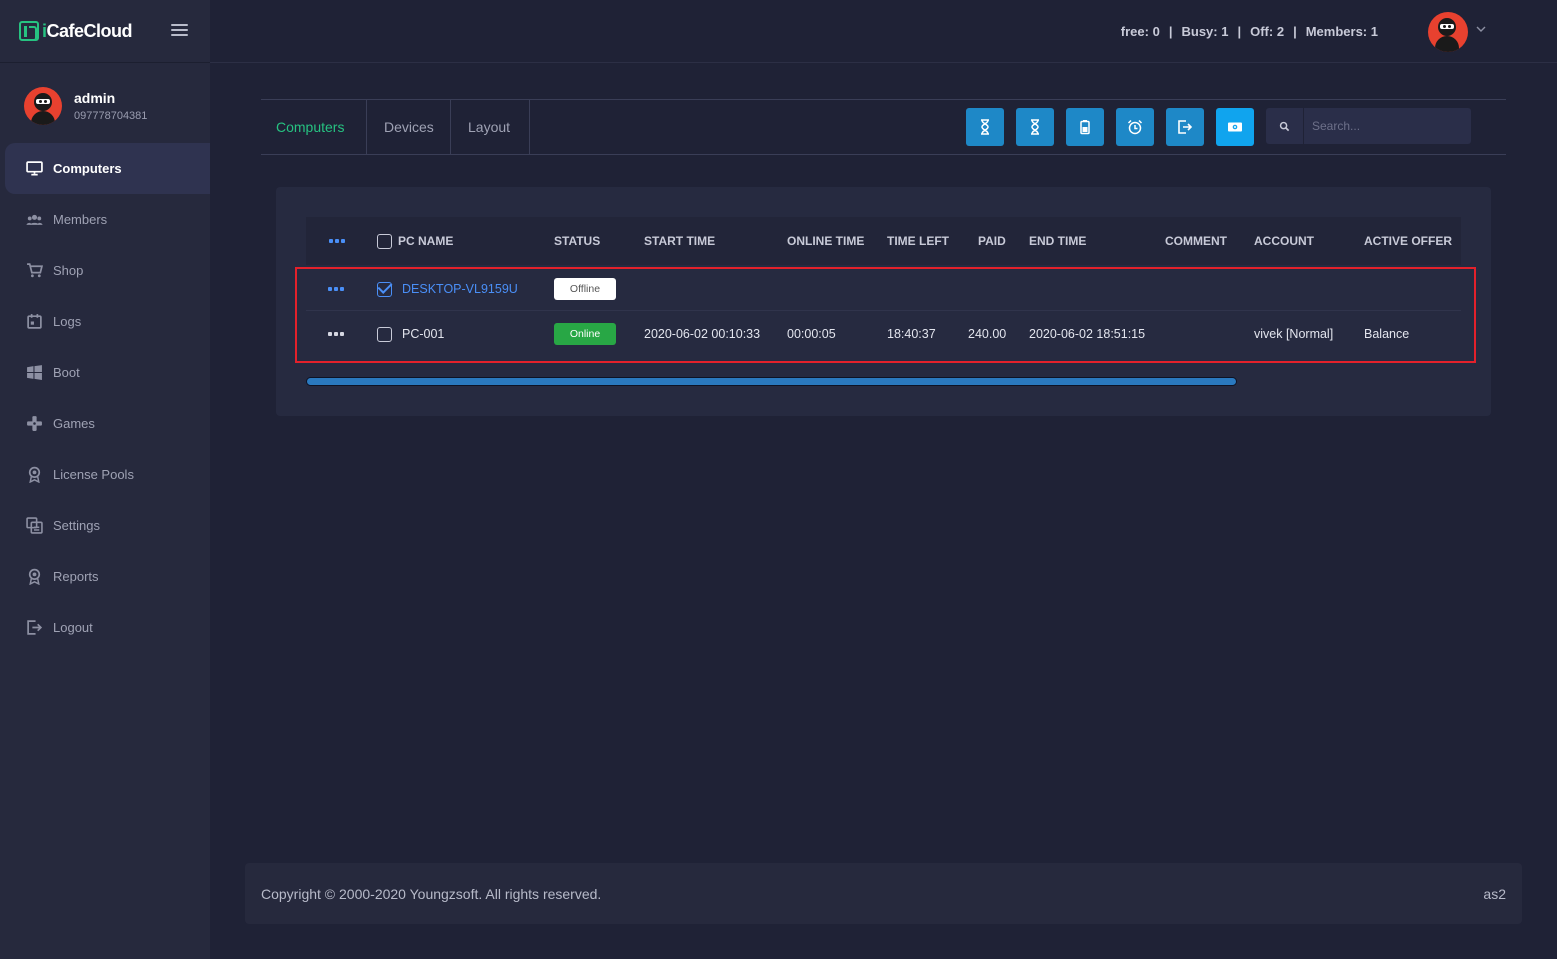  I want to click on sidebar-item-label: Logs, so click(67, 321).